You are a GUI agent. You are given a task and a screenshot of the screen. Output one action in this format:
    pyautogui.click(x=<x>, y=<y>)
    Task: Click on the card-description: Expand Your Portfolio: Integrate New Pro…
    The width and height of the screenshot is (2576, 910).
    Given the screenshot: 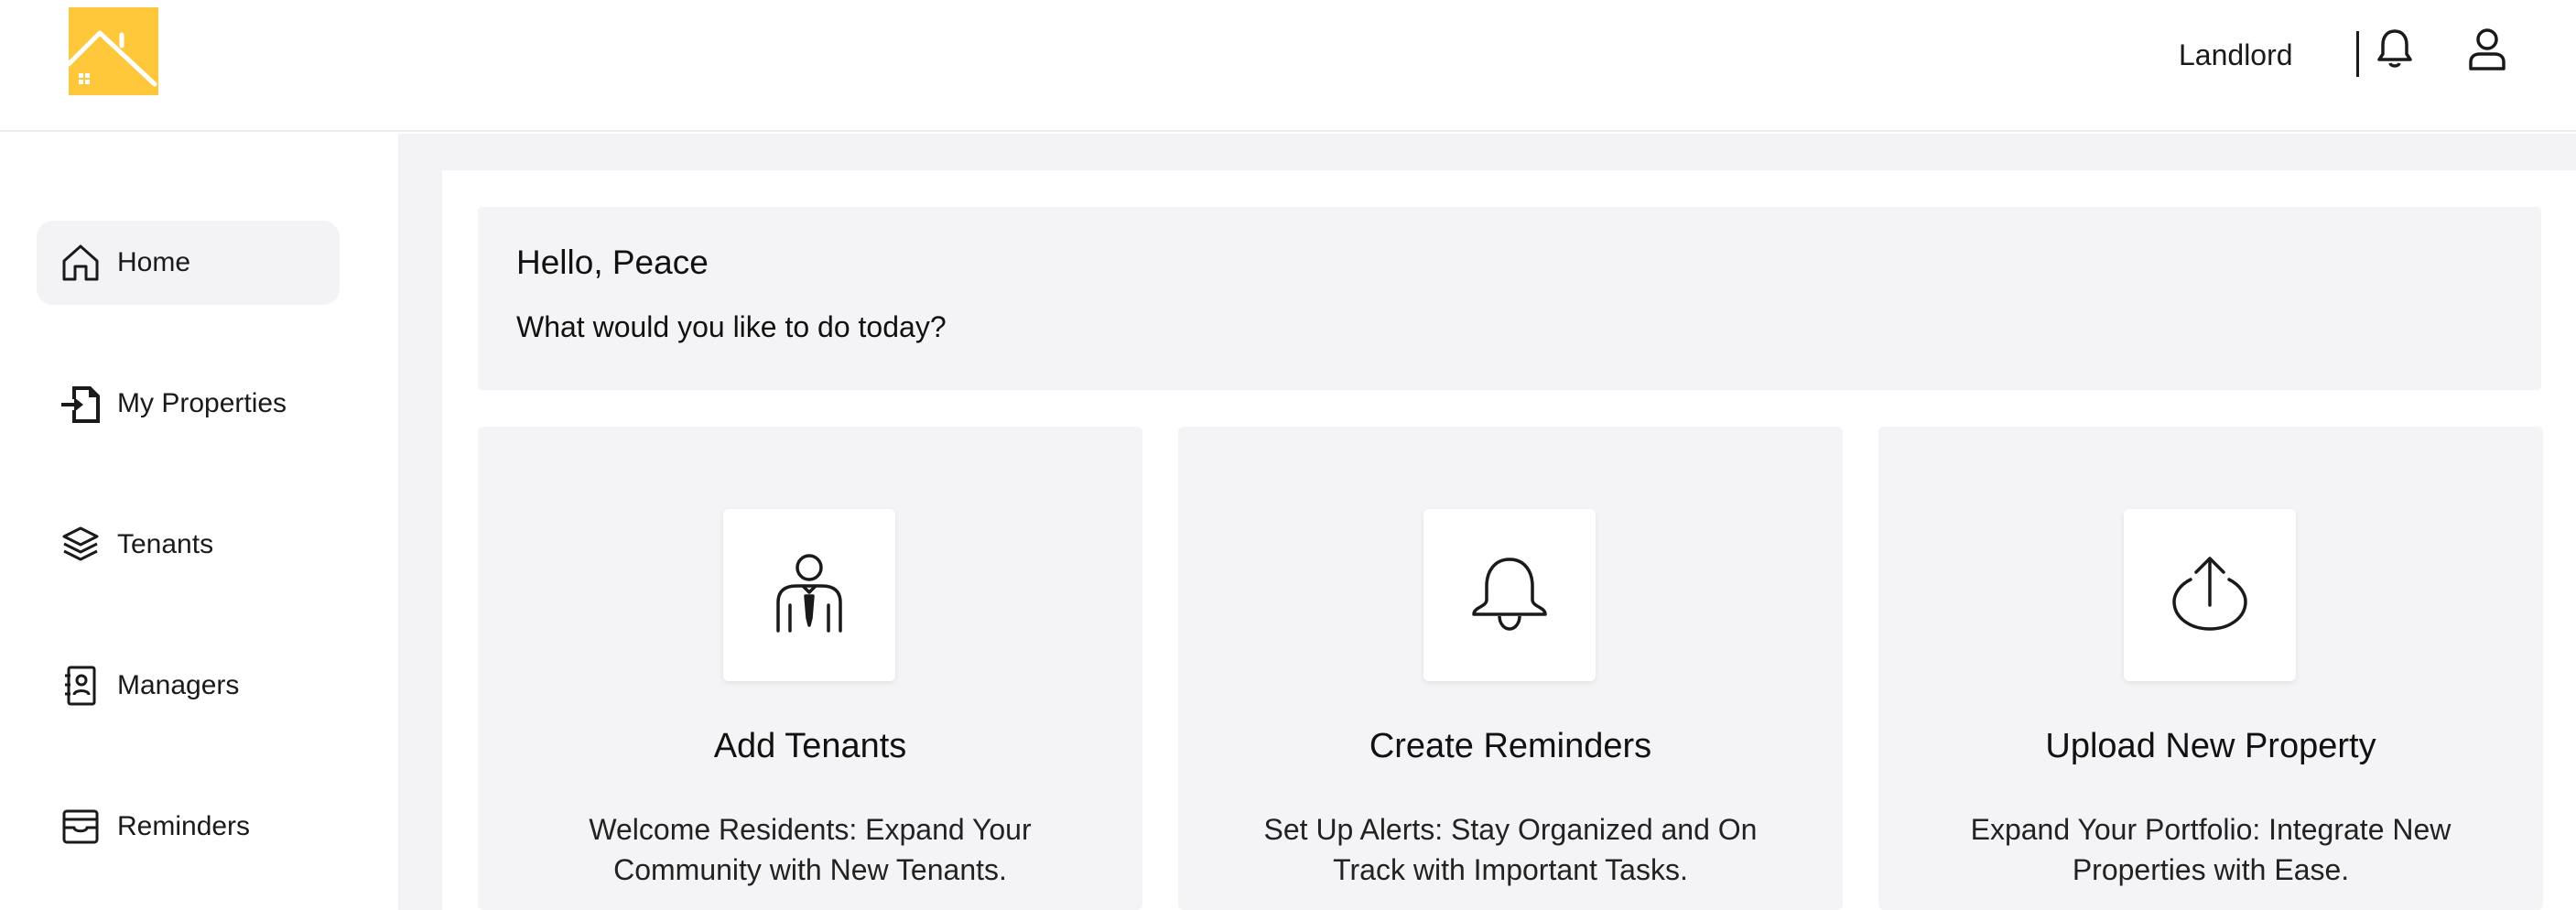 What is the action you would take?
    pyautogui.click(x=2211, y=849)
    